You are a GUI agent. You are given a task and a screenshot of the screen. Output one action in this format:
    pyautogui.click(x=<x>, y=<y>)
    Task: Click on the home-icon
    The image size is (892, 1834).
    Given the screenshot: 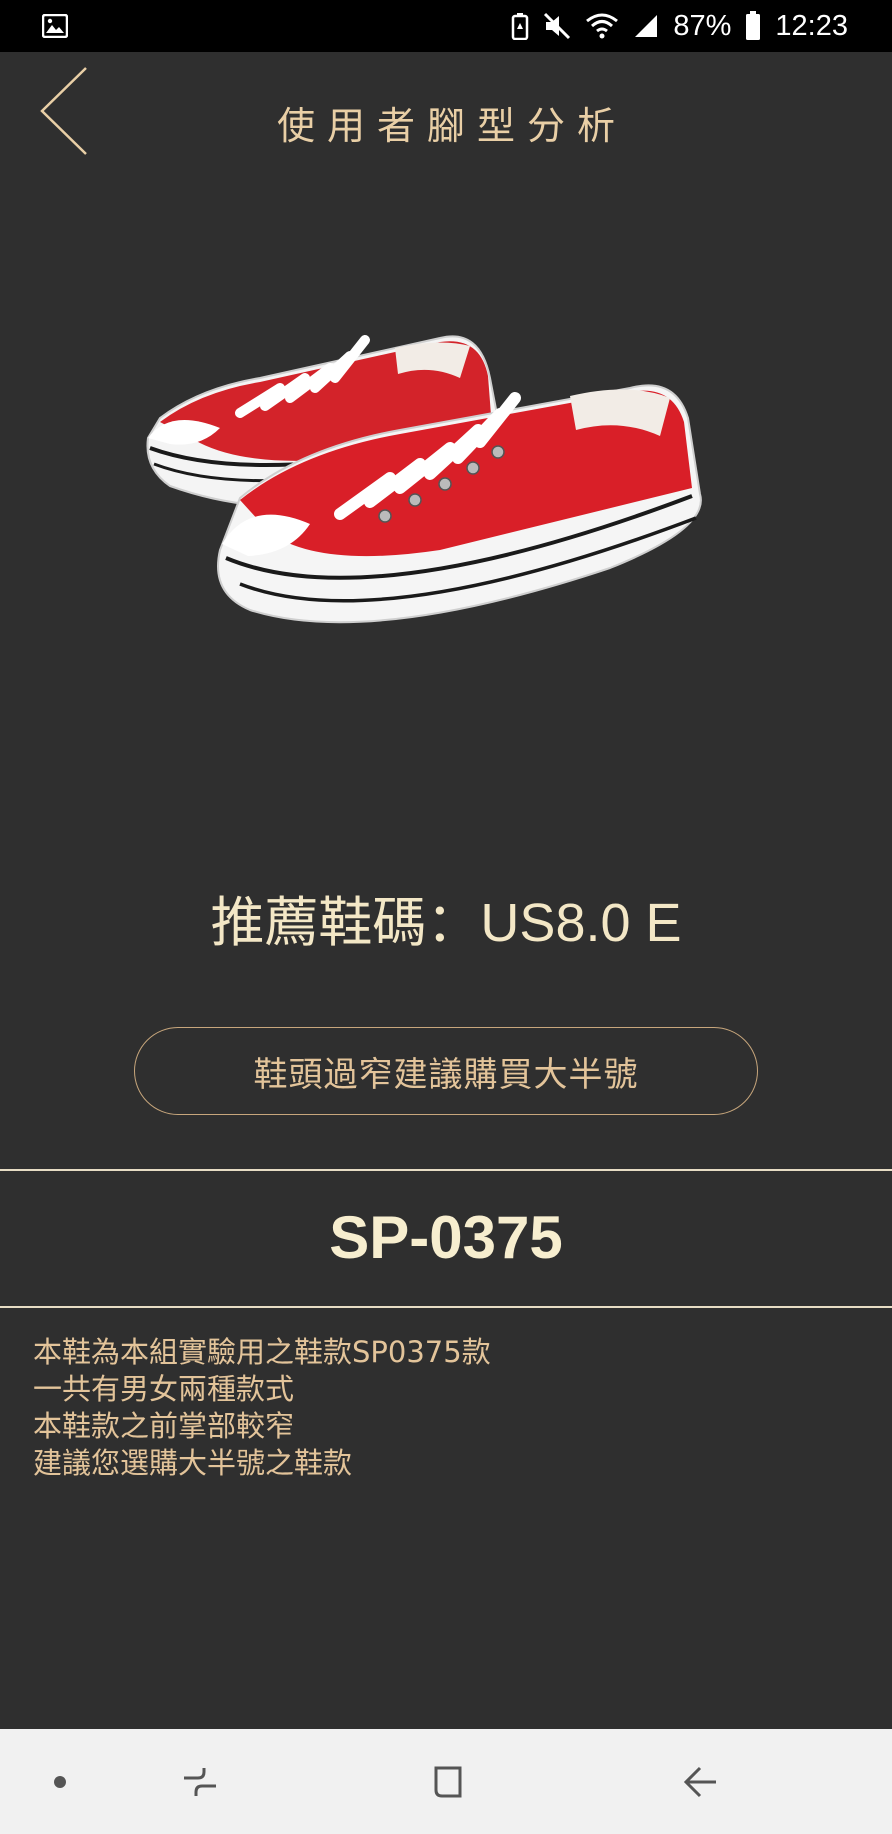 What is the action you would take?
    pyautogui.click(x=448, y=1781)
    